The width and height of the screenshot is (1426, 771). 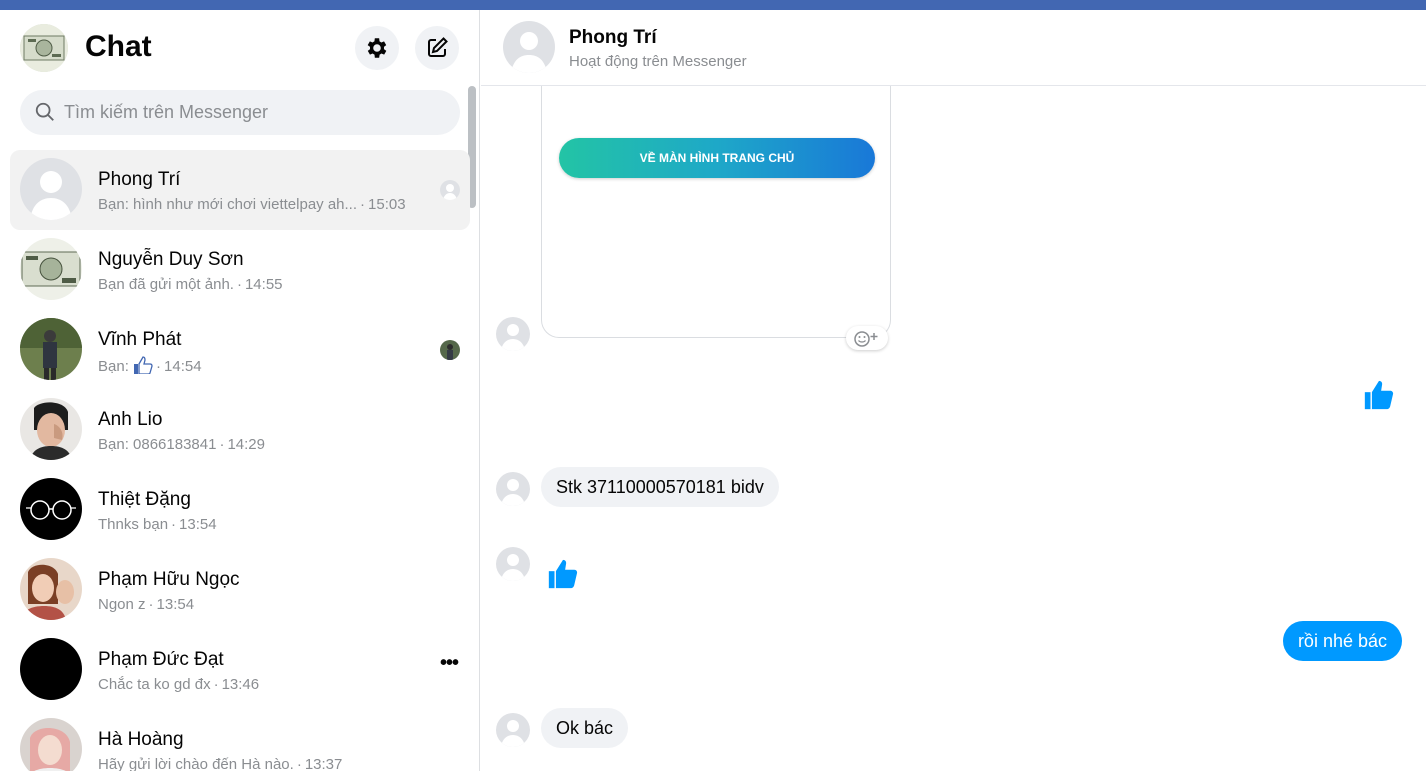 What do you see at coordinates (44, 48) in the screenshot?
I see `user-avatar` at bounding box center [44, 48].